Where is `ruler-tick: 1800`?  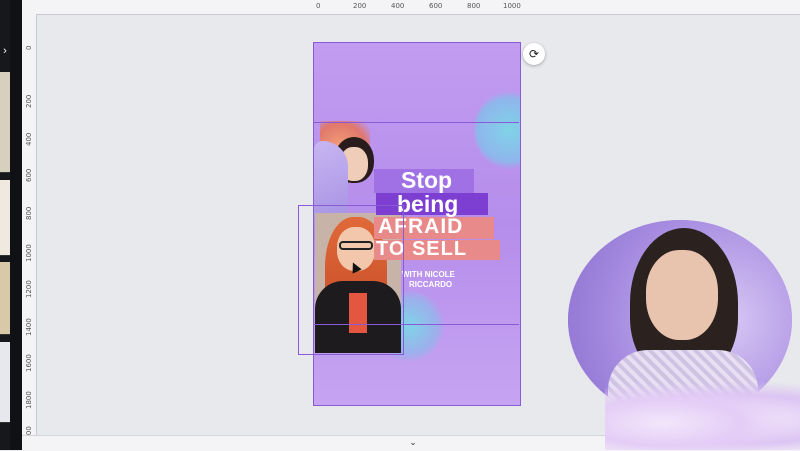
ruler-tick: 1800 is located at coordinates (29, 400).